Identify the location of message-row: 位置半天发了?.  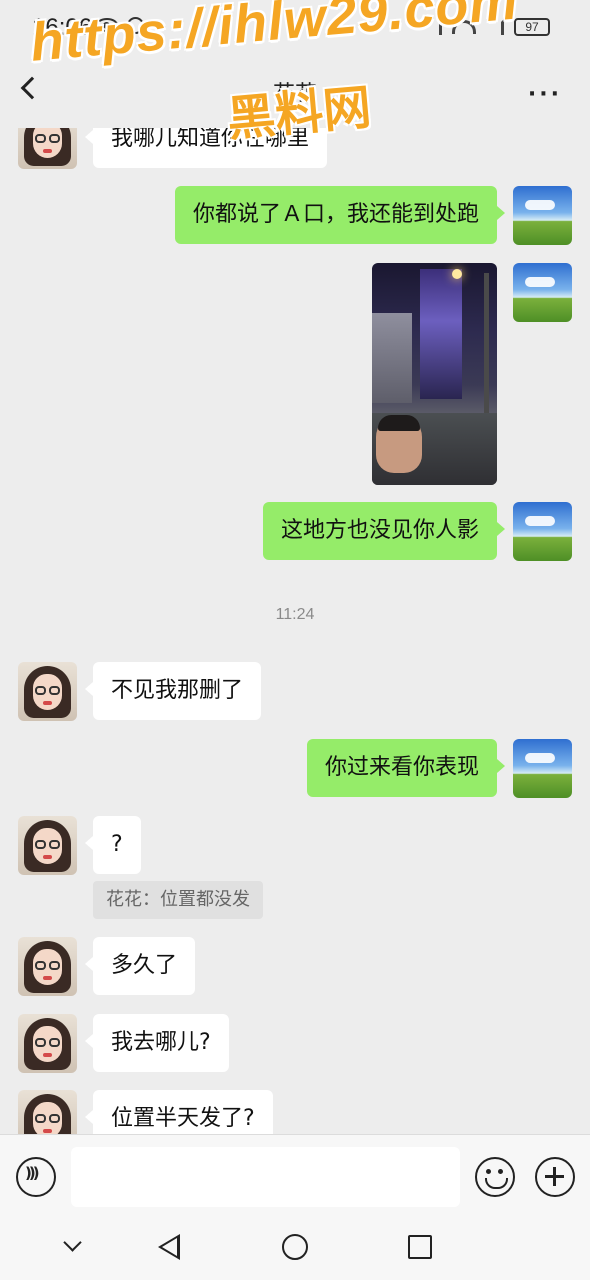
(295, 1112).